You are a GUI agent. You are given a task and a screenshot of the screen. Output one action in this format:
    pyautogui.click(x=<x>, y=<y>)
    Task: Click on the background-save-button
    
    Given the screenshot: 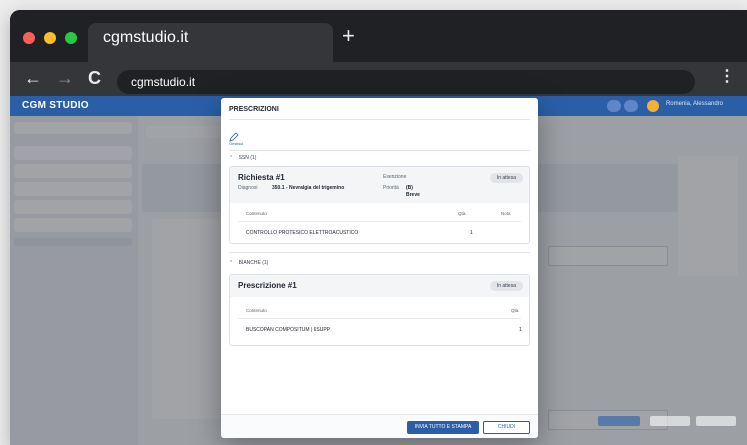 What is the action you would take?
    pyautogui.click(x=670, y=421)
    